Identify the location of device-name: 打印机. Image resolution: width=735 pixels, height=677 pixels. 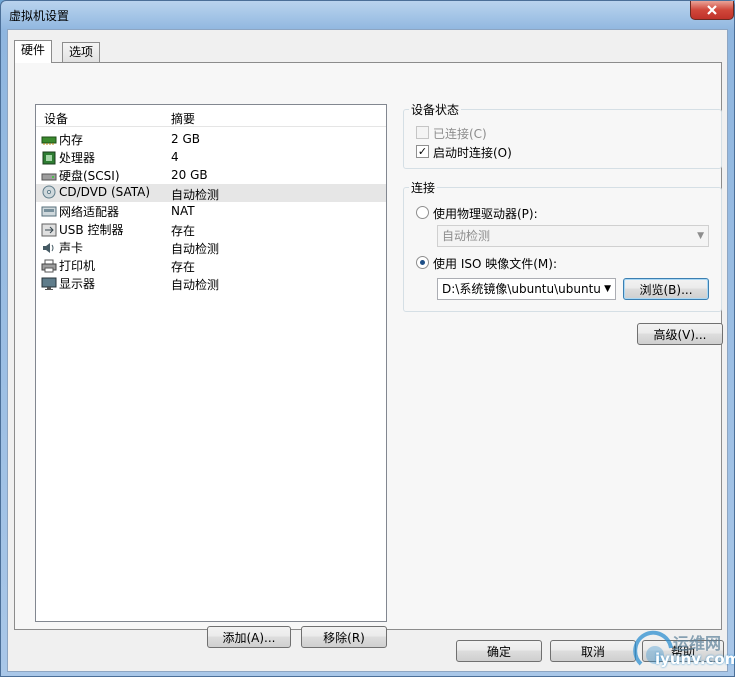
(77, 266).